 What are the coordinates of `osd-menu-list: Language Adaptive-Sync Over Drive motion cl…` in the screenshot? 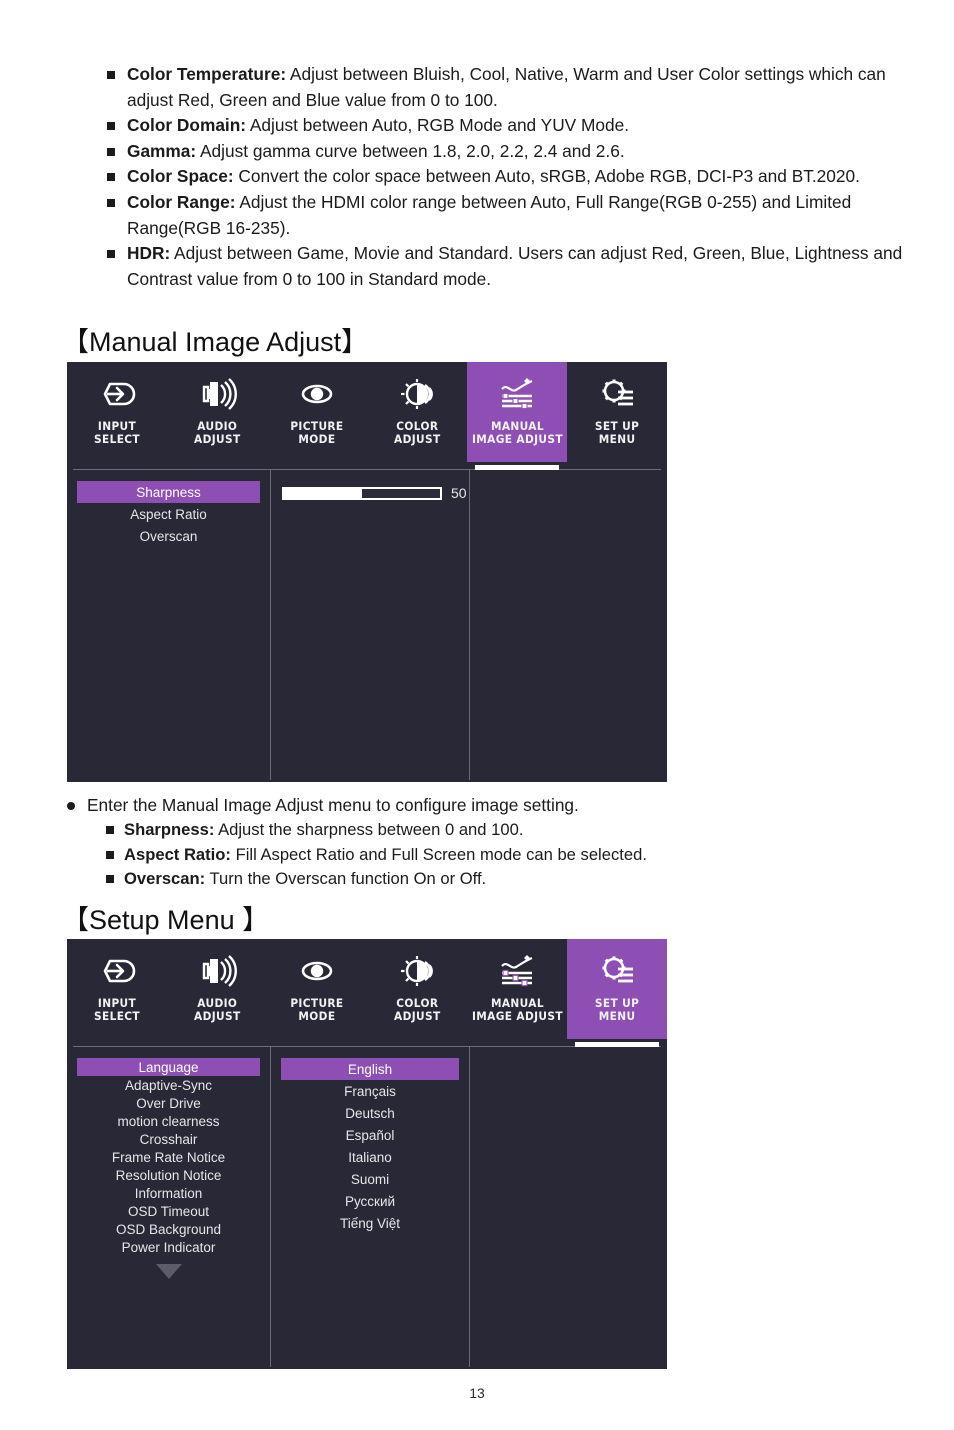 It's located at (168, 1207).